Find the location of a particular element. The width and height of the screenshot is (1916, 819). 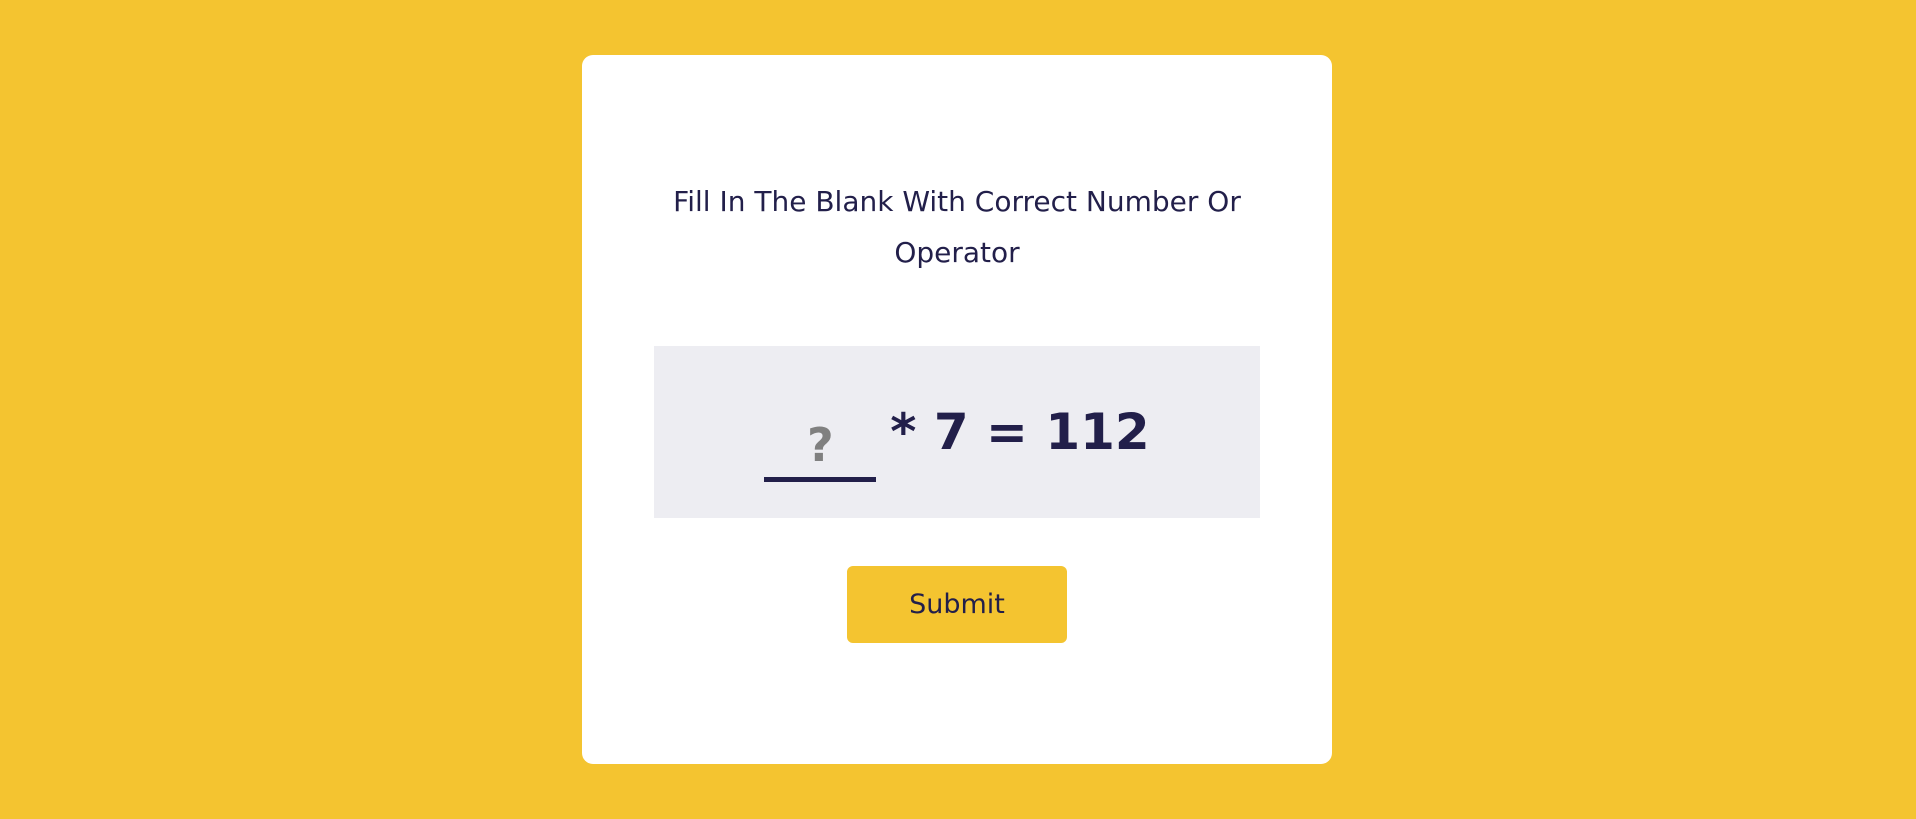

answer-input is located at coordinates (820, 447).